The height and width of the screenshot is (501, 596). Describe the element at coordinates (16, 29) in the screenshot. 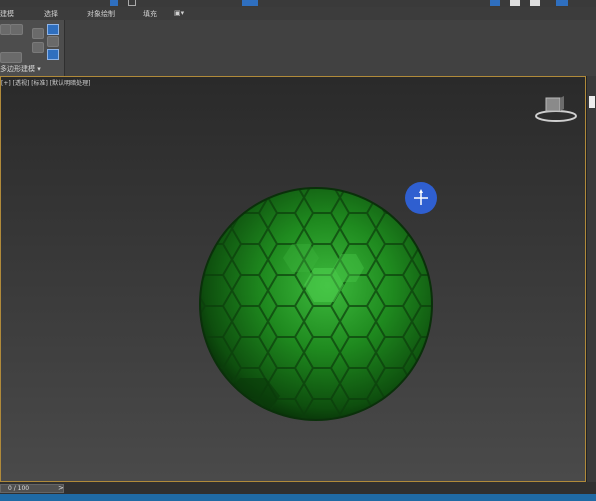

I see `edge-mode-button` at that location.